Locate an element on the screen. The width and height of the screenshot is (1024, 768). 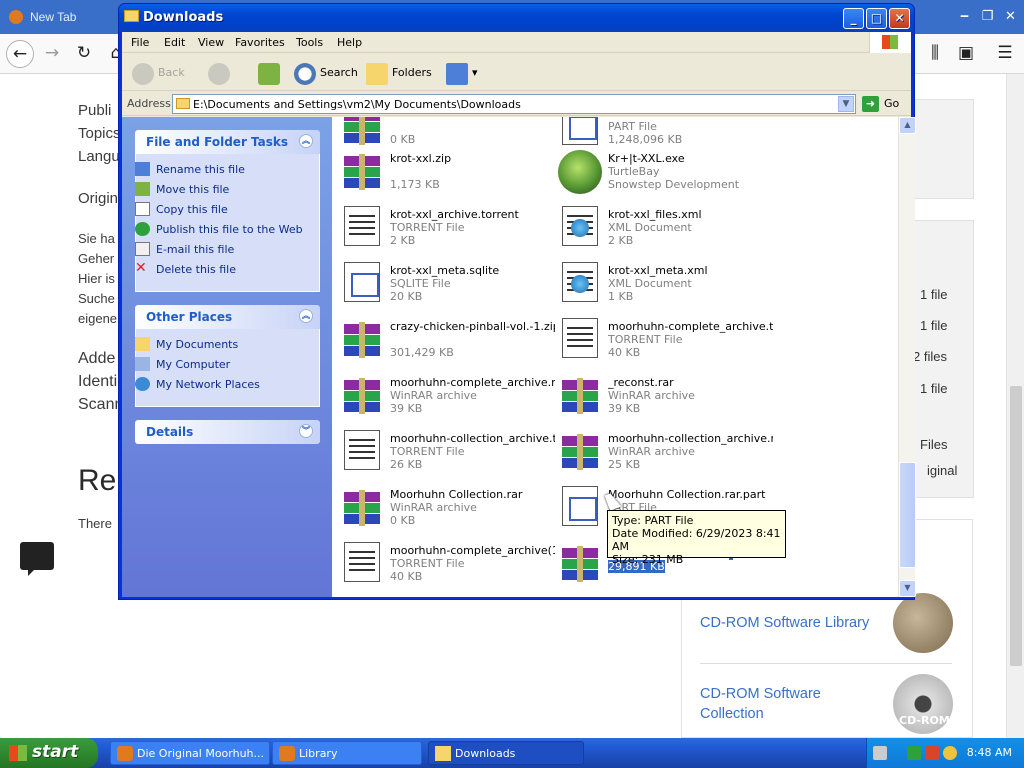
explorer-titlebar: Downloads _ □ ✕ is located at coordinates (516, 18).